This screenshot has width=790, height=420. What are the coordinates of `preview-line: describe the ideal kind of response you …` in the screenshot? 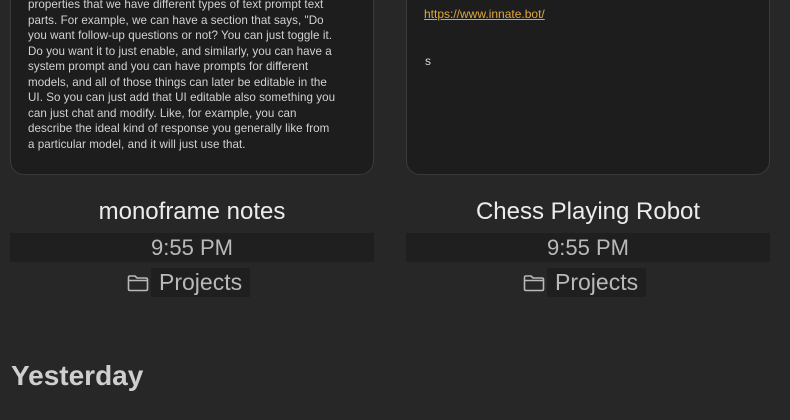 It's located at (179, 128).